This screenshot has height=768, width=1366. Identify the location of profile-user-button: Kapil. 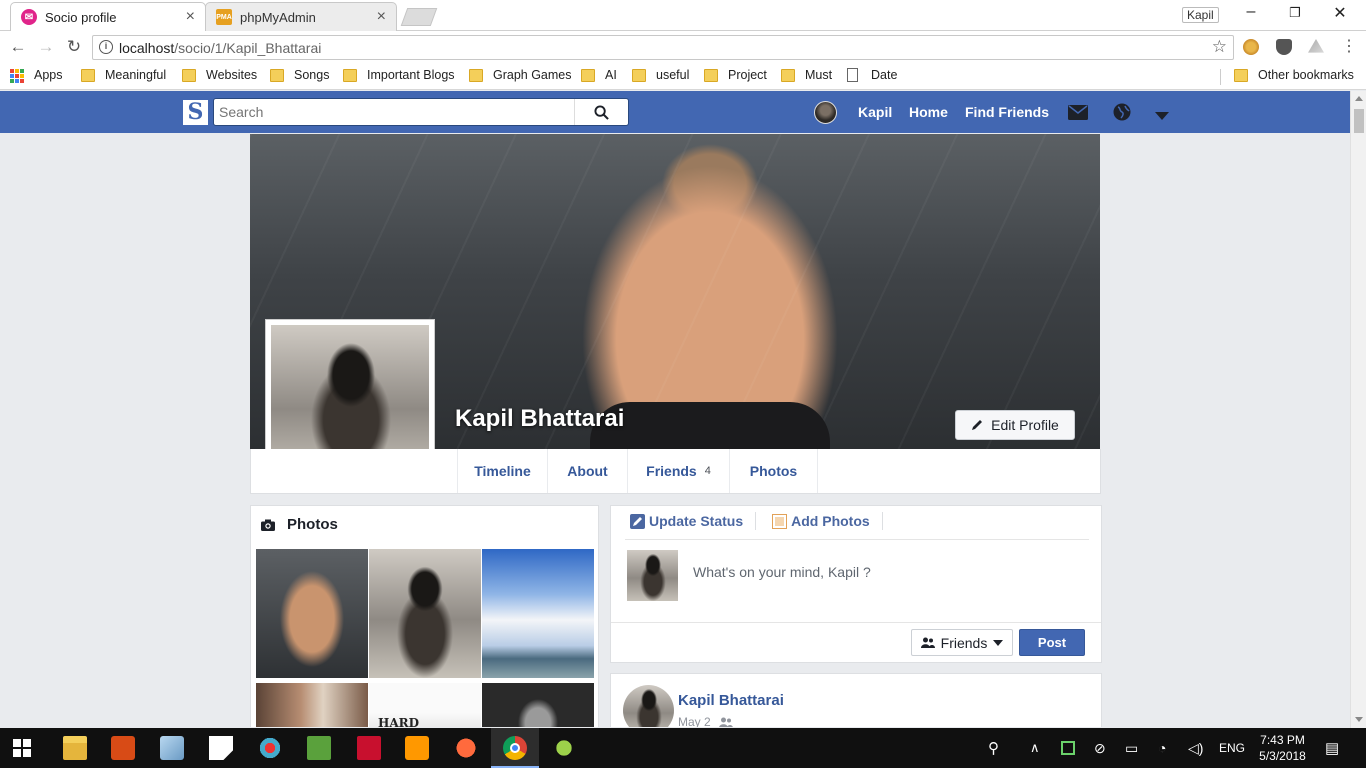
(1200, 15).